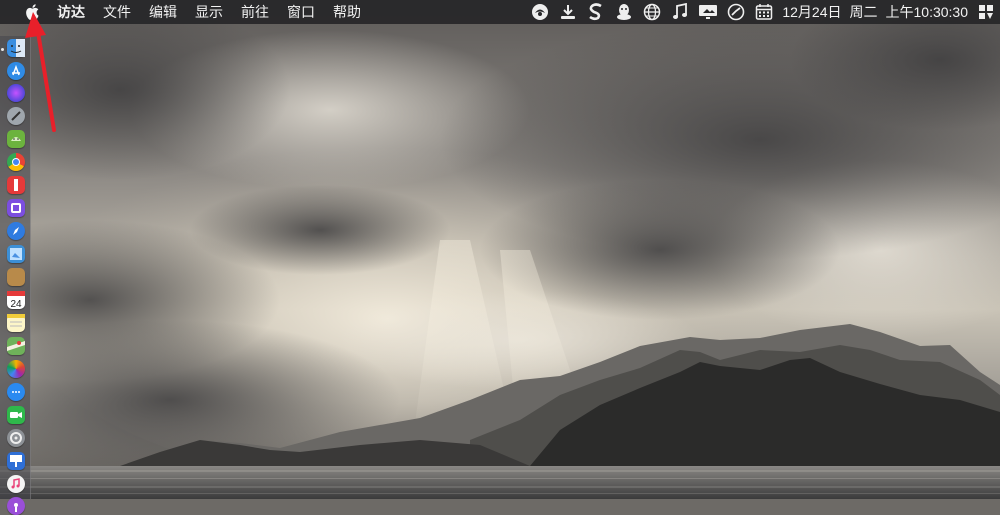 This screenshot has height=515, width=1000. Describe the element at coordinates (16, 48) in the screenshot. I see `dock-finder-icon` at that location.